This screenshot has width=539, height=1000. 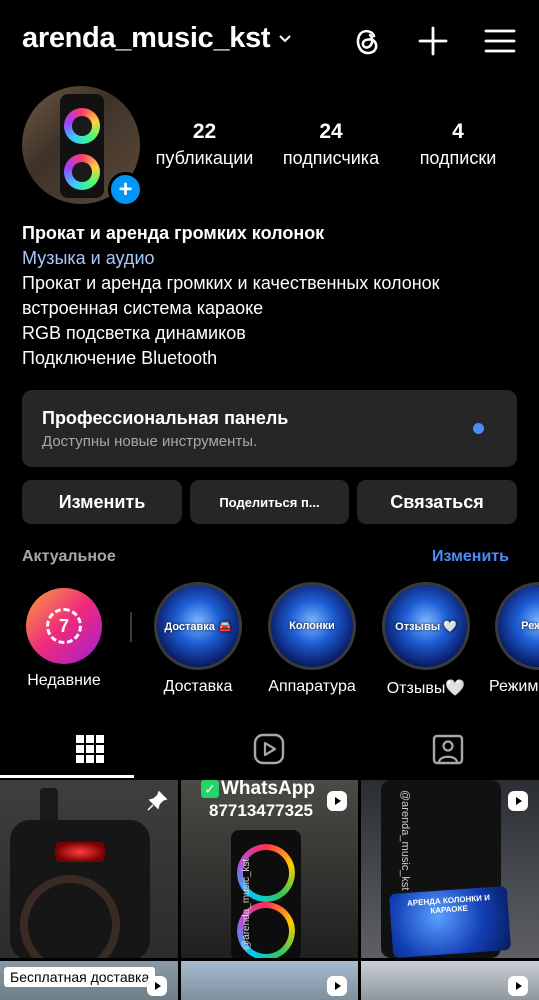 I want to click on menu-icon, so click(x=500, y=41).